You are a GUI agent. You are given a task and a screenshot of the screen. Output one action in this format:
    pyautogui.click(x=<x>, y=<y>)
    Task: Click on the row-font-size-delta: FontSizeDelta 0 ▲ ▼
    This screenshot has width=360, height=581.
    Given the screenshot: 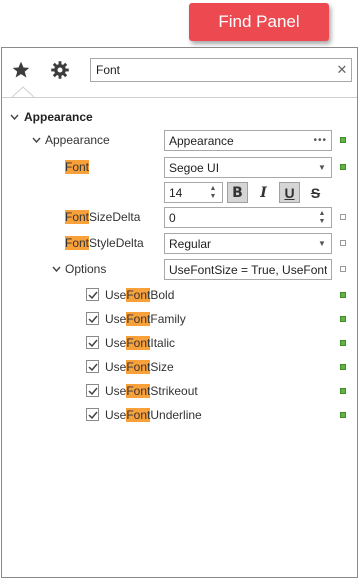 What is the action you would take?
    pyautogui.click(x=179, y=218)
    